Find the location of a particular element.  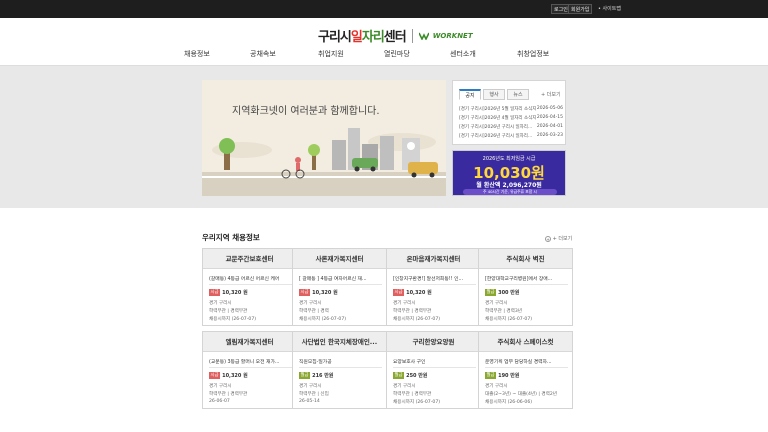

pay-amount: 216 만원 is located at coordinates (323, 376).